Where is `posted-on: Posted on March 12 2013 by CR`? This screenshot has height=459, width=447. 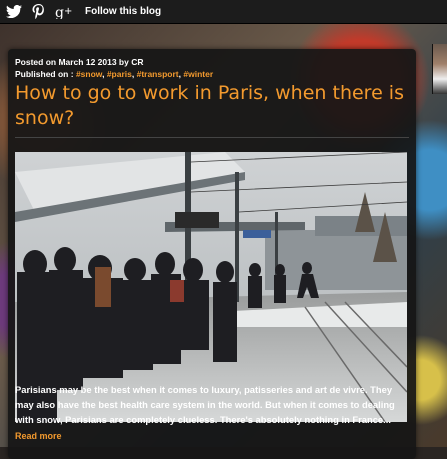 posted-on: Posted on March 12 2013 by CR is located at coordinates (79, 62).